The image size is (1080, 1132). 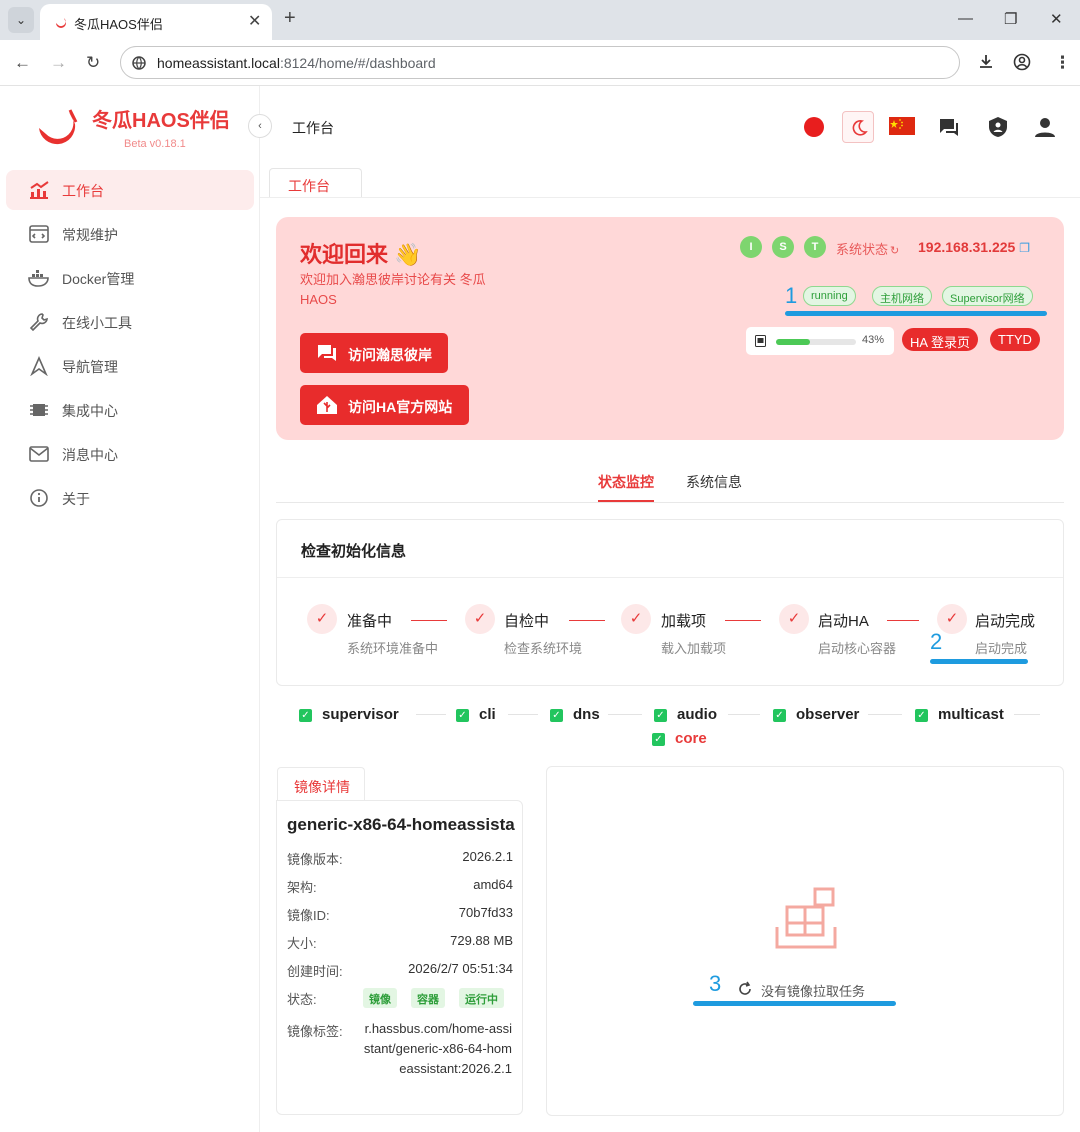 I want to click on mail-icon, so click(x=39, y=454).